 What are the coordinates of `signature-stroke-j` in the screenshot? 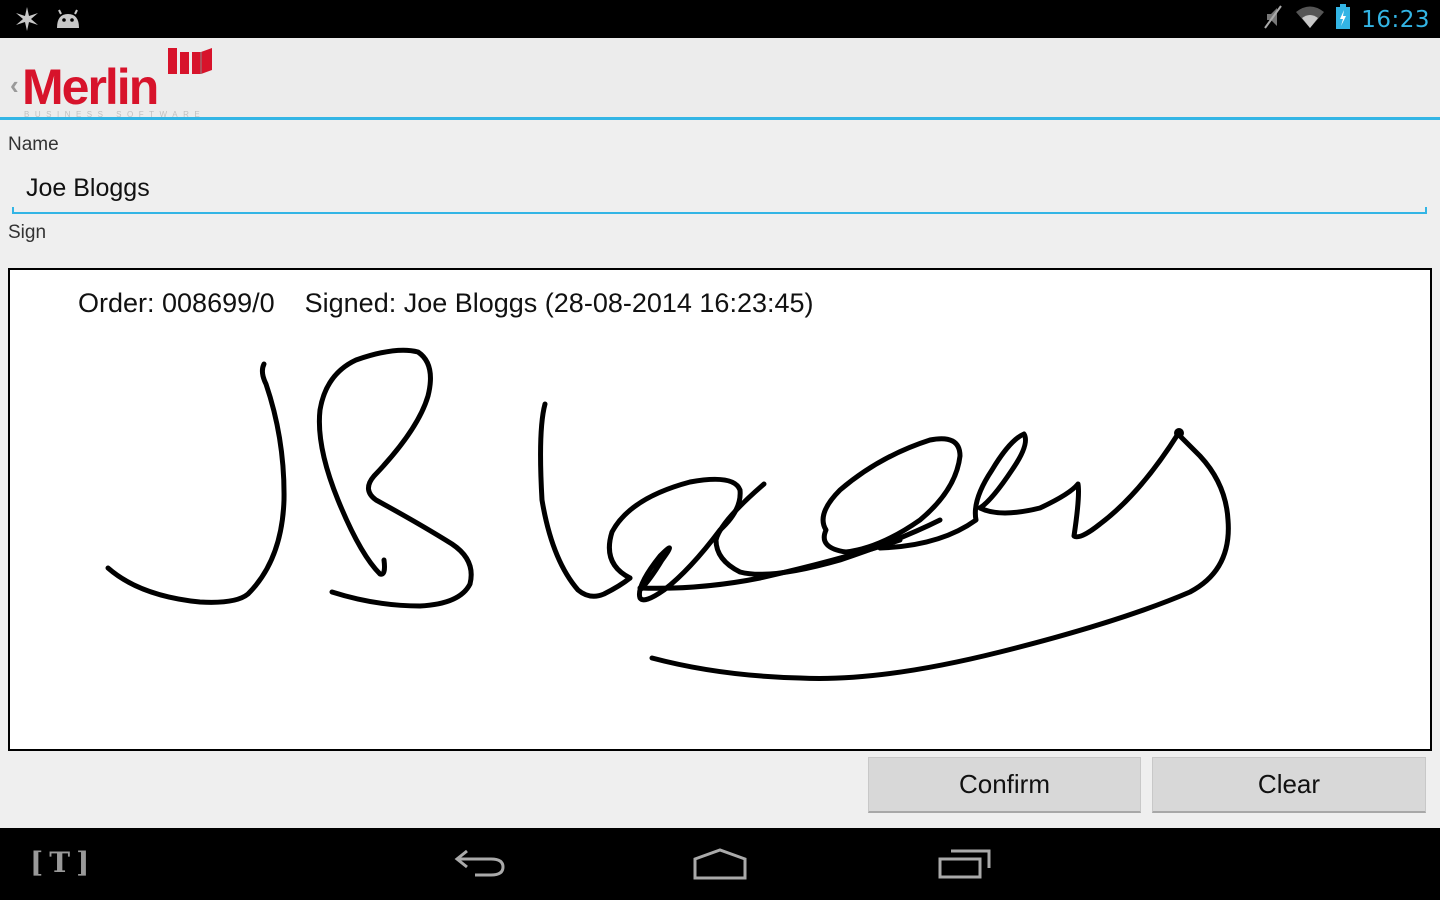 It's located at (196, 483).